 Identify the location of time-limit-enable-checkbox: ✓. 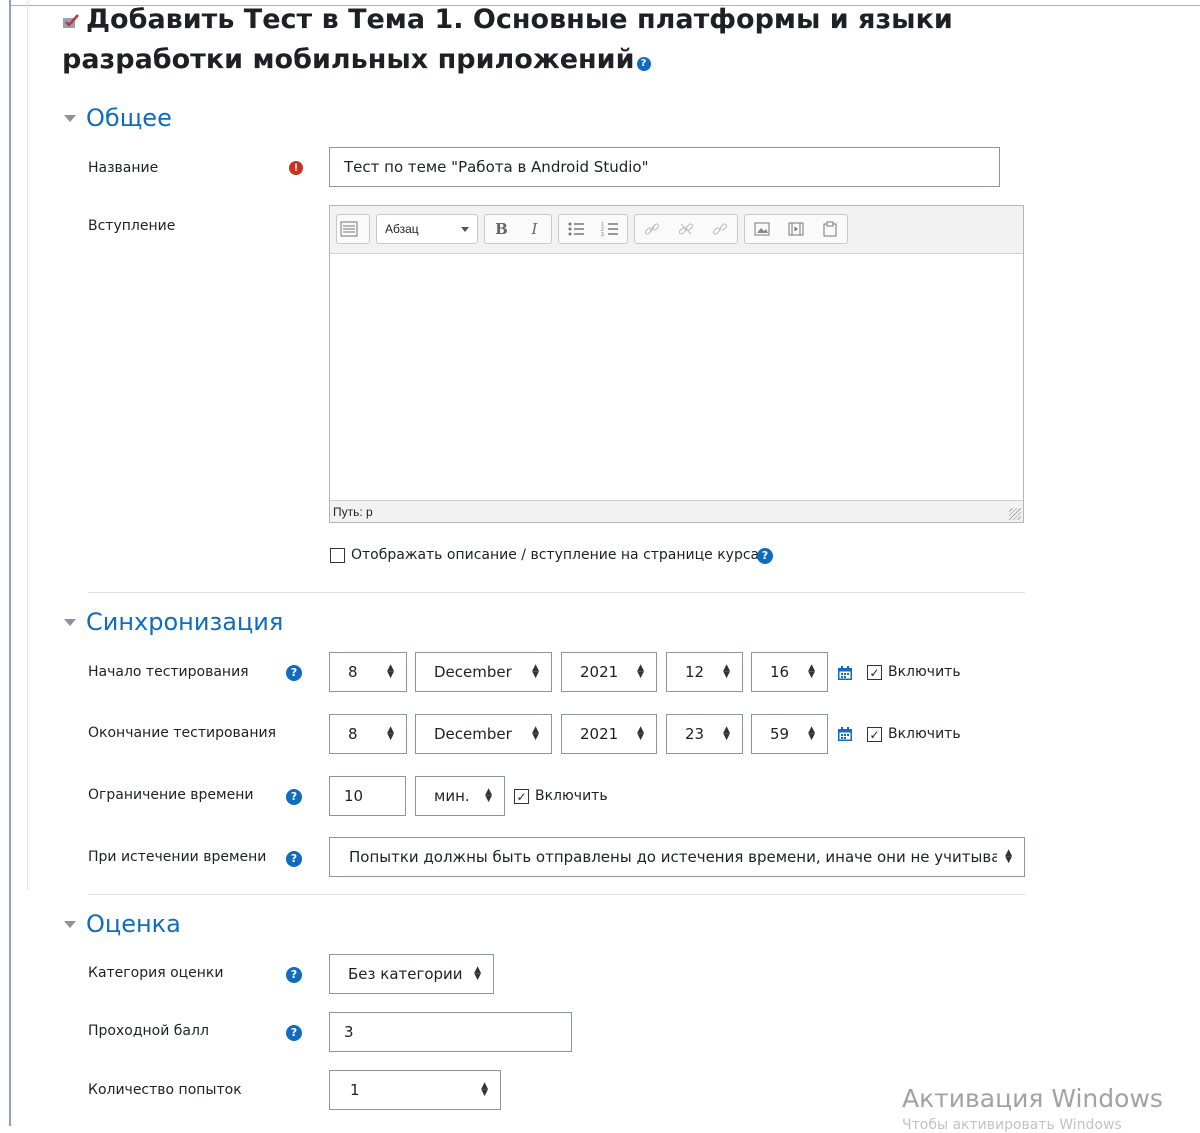
(521, 796).